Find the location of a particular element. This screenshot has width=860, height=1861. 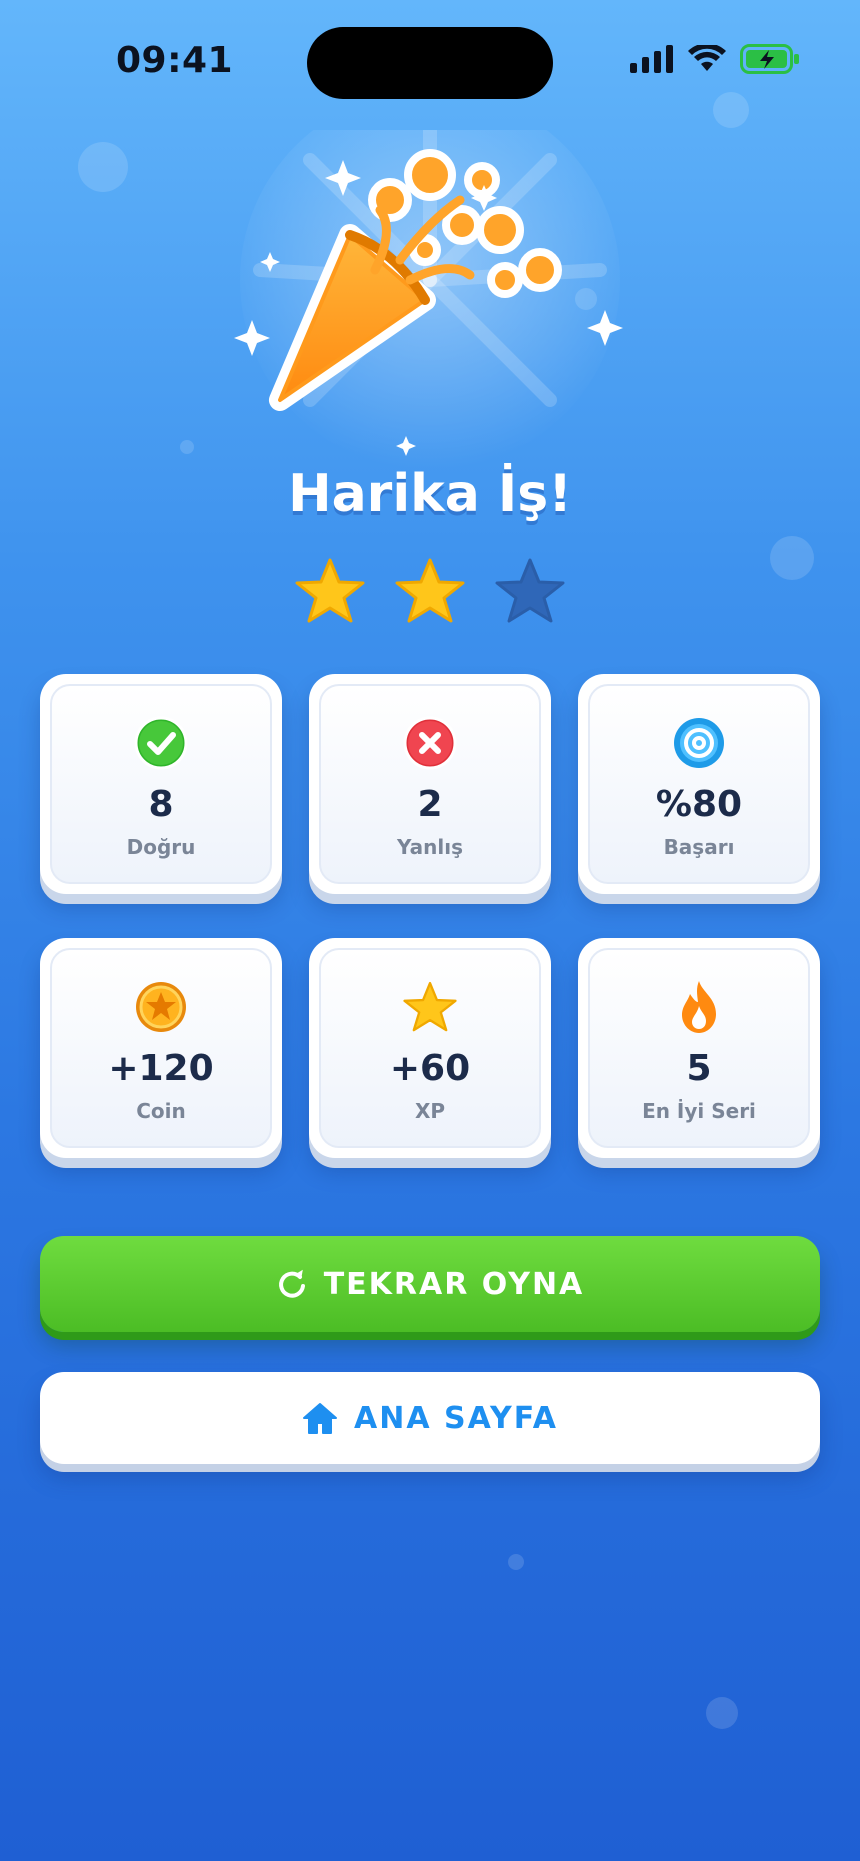

stat-card-success: %80 Başarı is located at coordinates (699, 784).